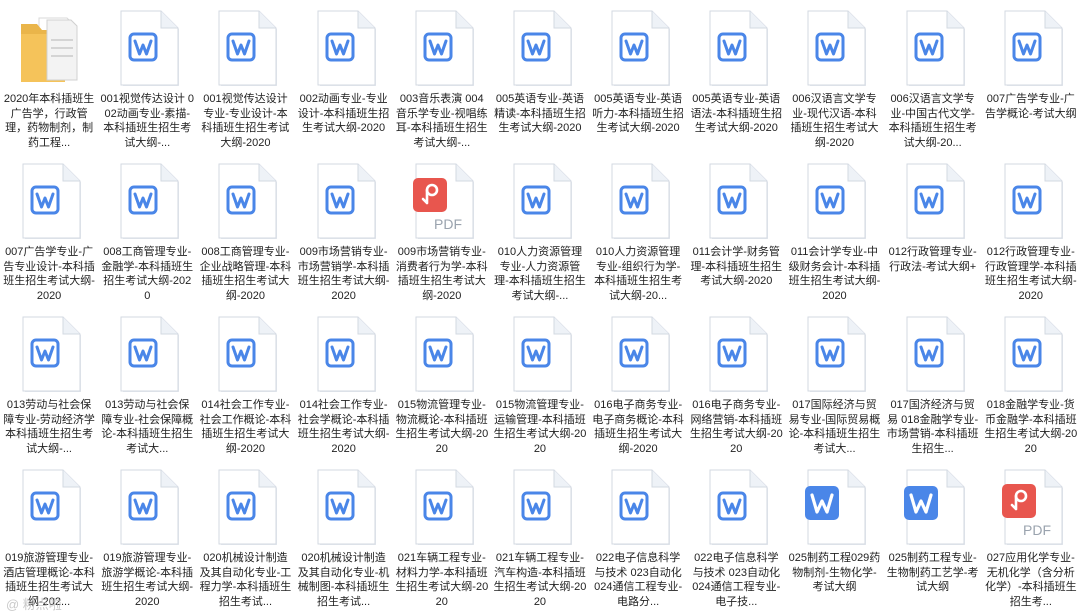 This screenshot has width=1080, height=615. I want to click on file-name-label: 009市场营销专业-市场营销学-本科插班生招生考试大纲-2020, so click(343, 274).